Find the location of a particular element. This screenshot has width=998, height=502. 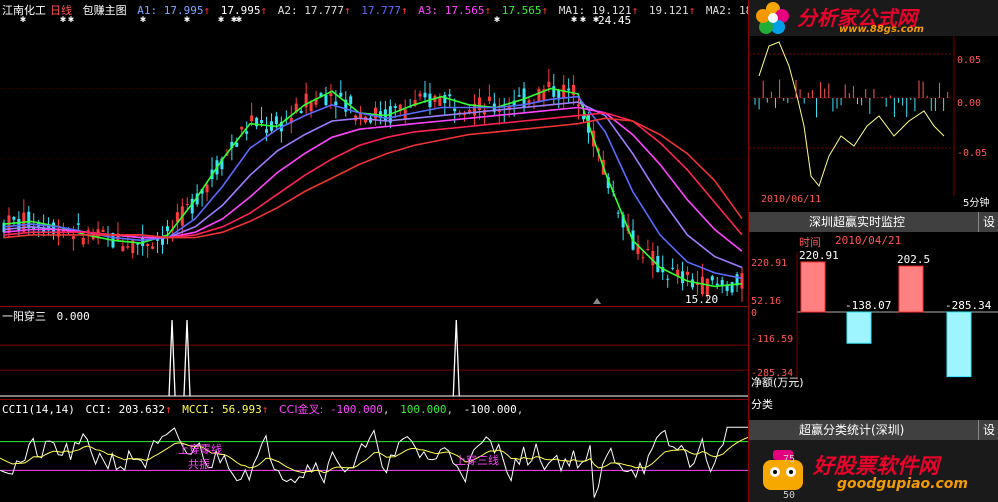

stats-settings-button: 设 is located at coordinates (988, 430).